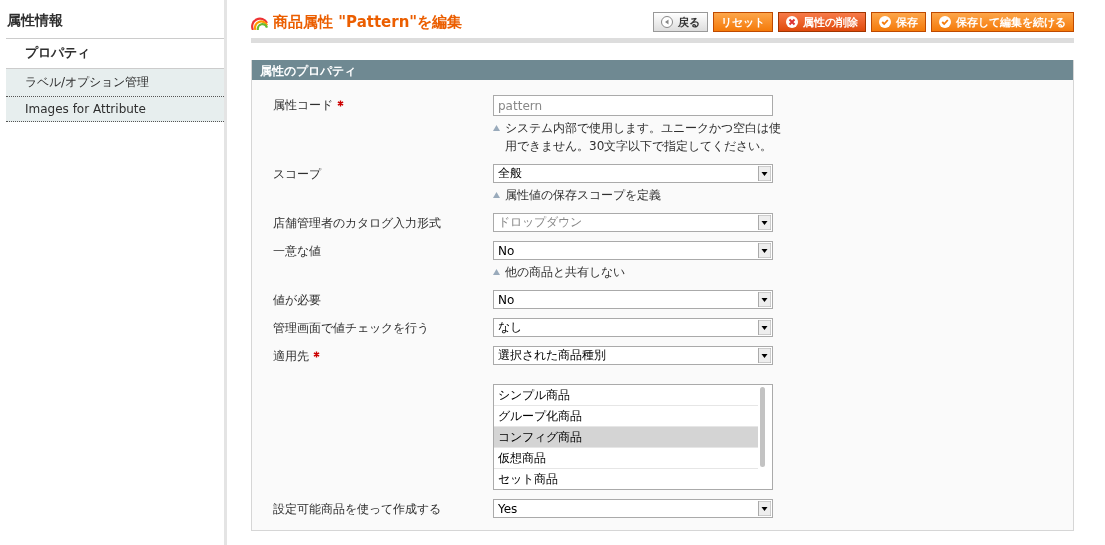 Image resolution: width=1105 pixels, height=545 pixels. Describe the element at coordinates (633, 327) in the screenshot. I see `dropdown: なし` at that location.